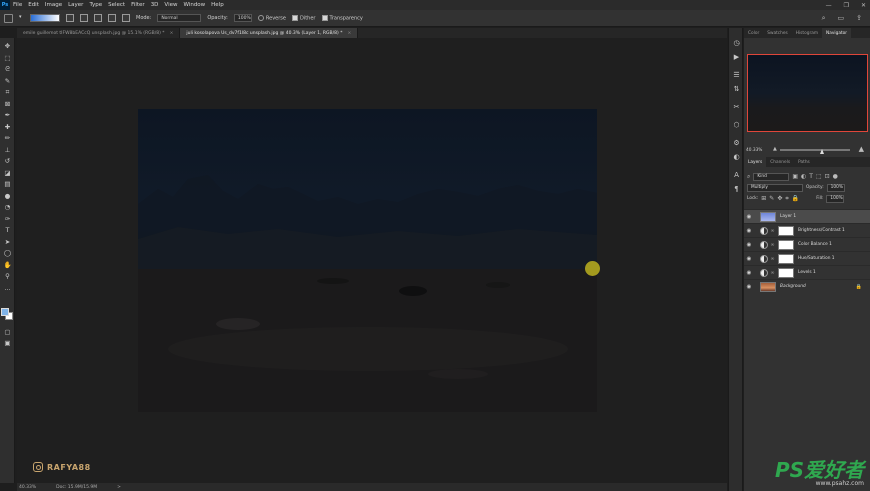  What do you see at coordinates (835, 187) in the screenshot?
I see `layer-opacity-field: 100%` at bounding box center [835, 187].